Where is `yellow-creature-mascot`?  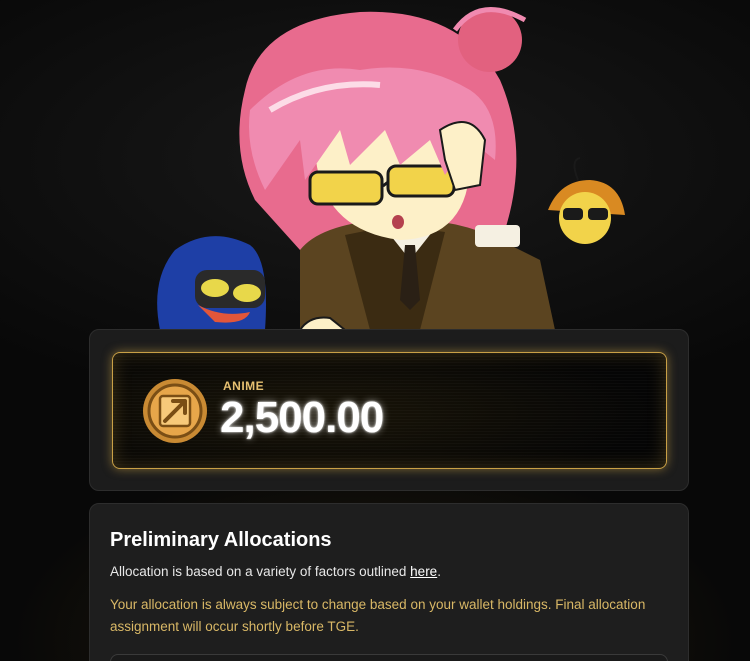
yellow-creature-mascot is located at coordinates (586, 200).